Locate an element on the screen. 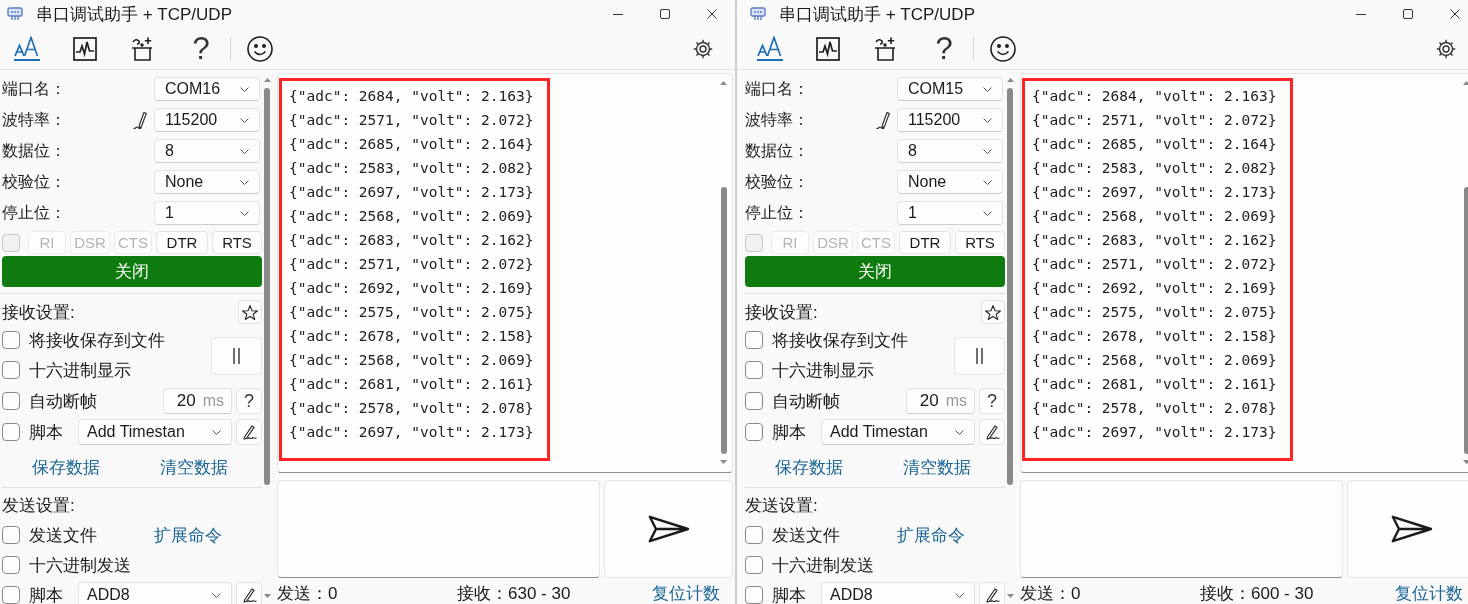  field-label: 校验位： is located at coordinates (34, 181).